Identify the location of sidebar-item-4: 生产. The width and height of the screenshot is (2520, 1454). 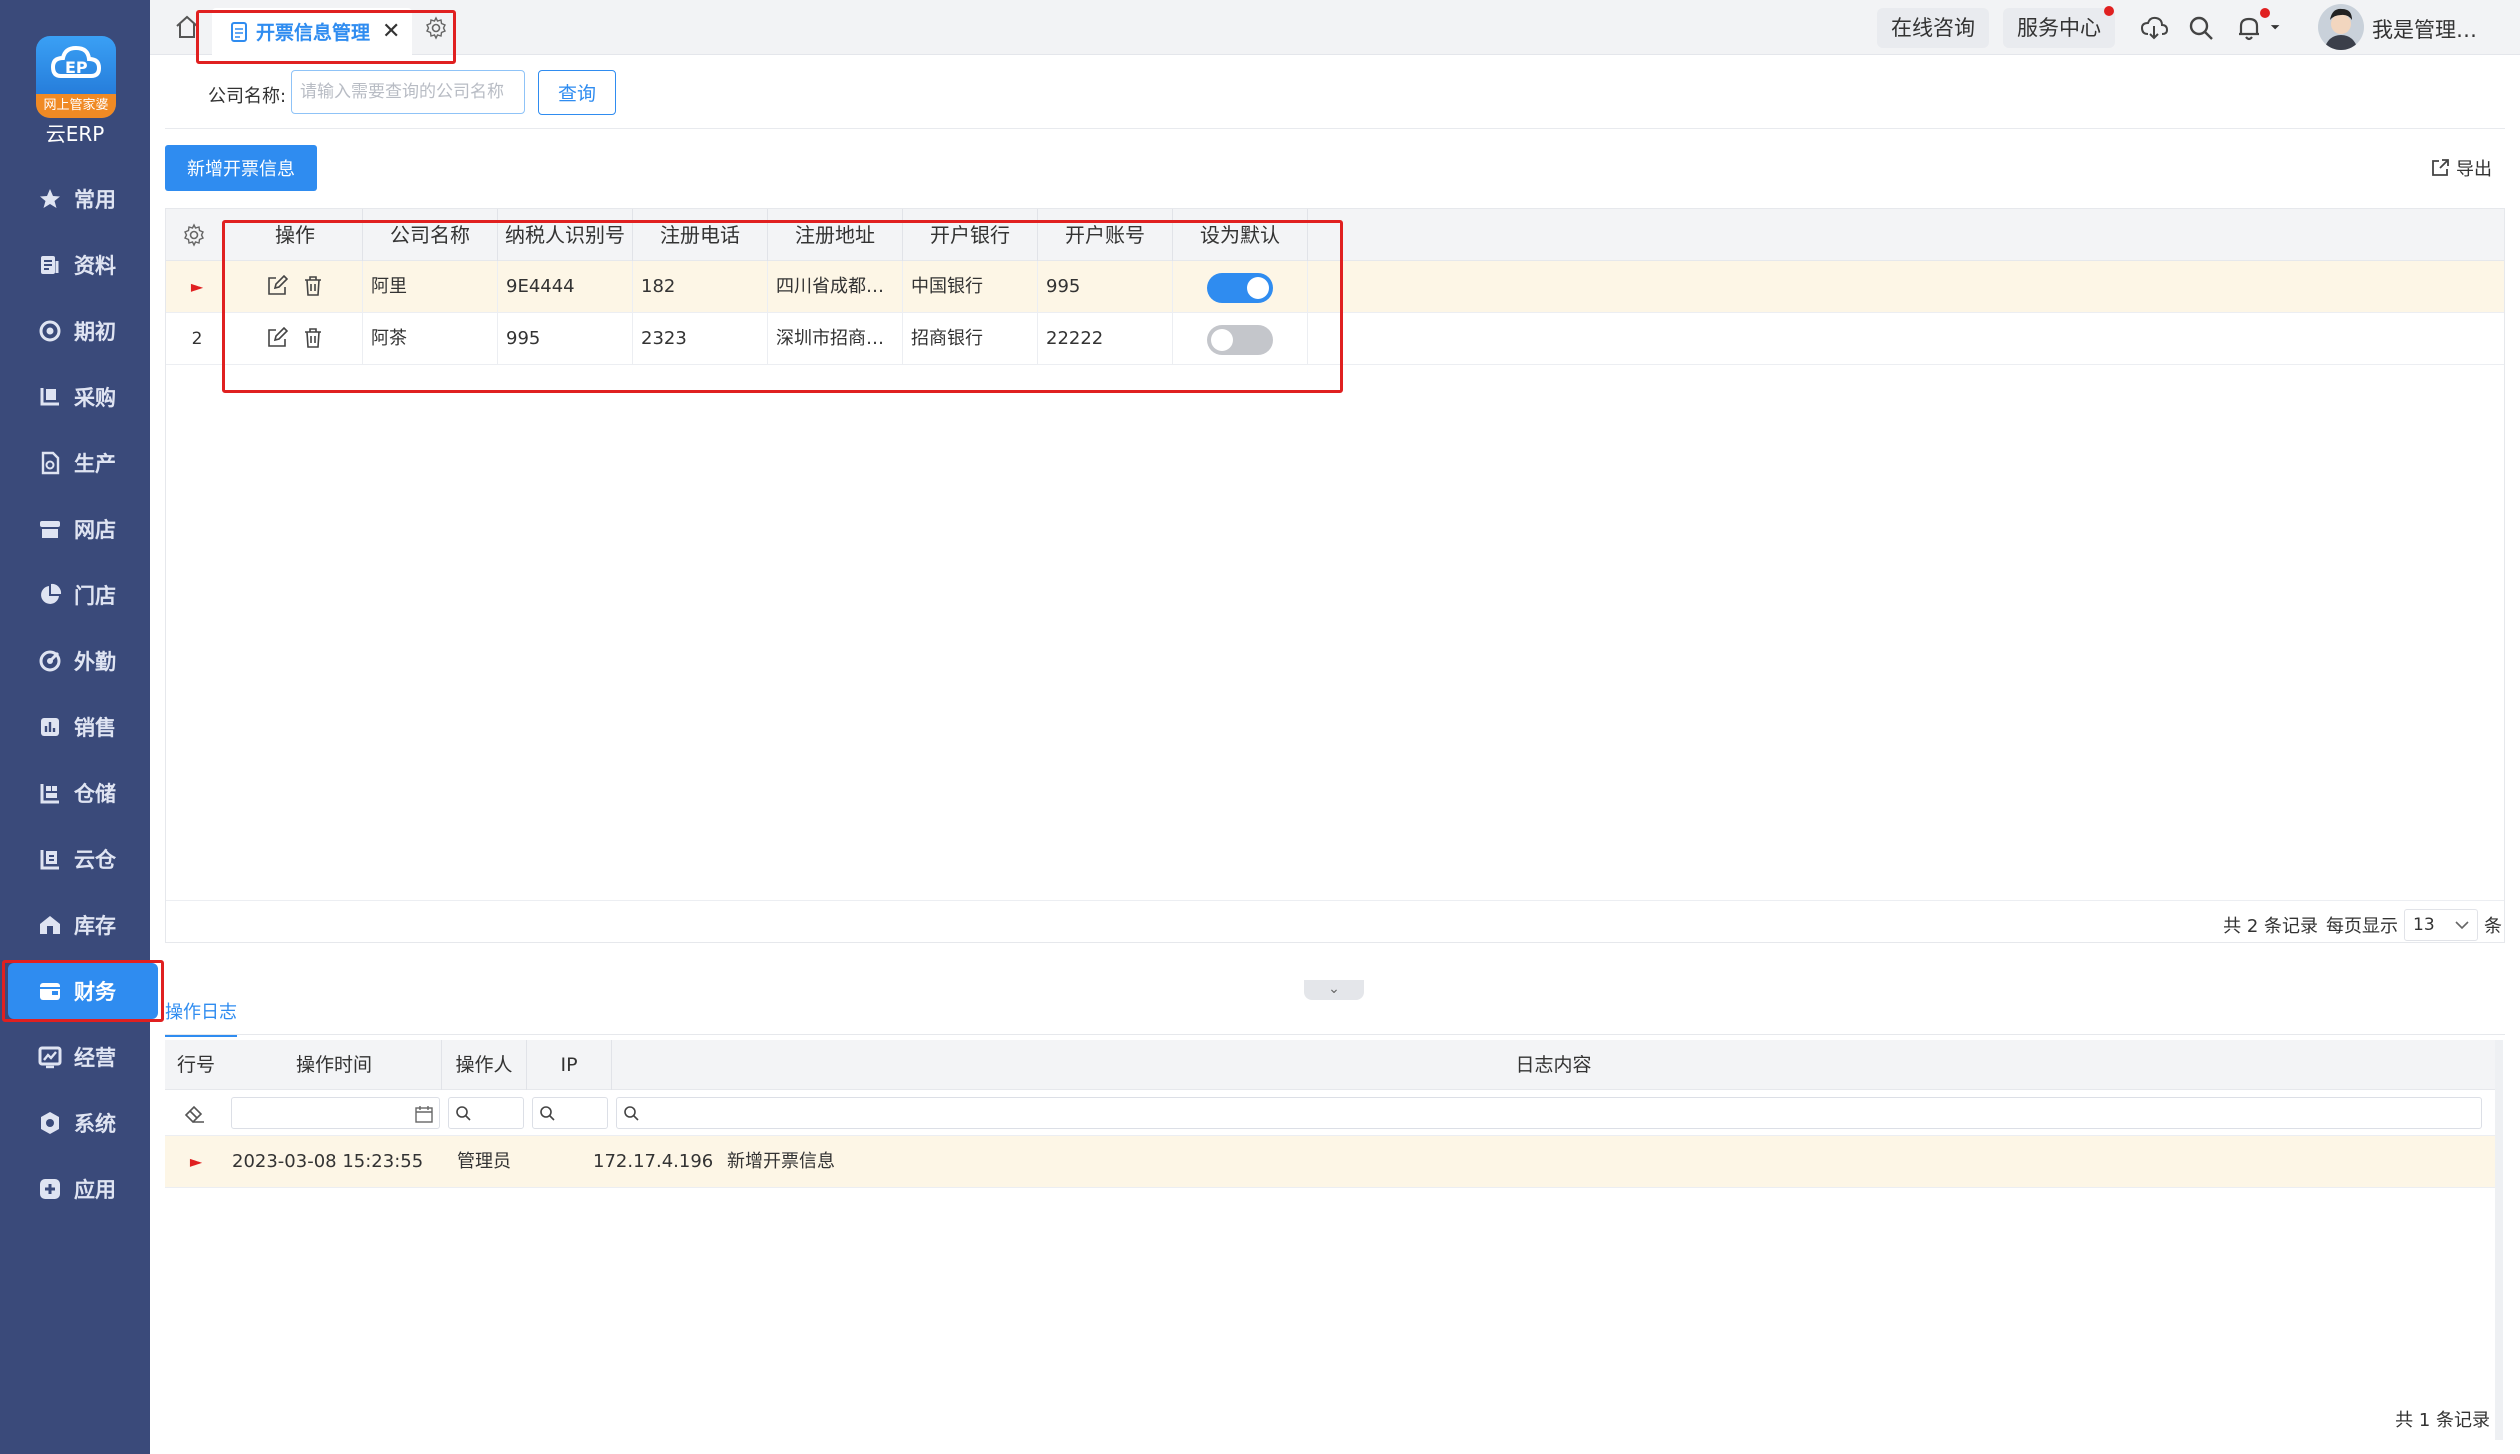
(85, 463).